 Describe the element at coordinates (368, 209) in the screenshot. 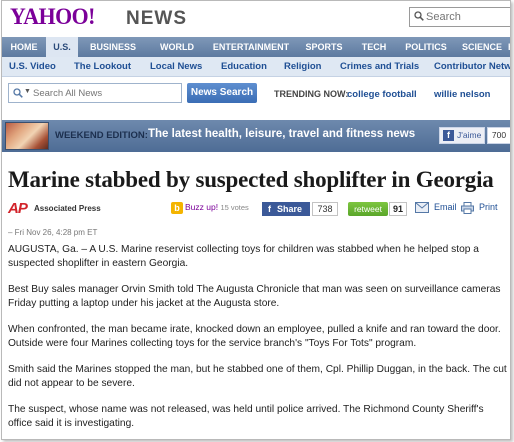

I see `retweet-button: retweet` at that location.